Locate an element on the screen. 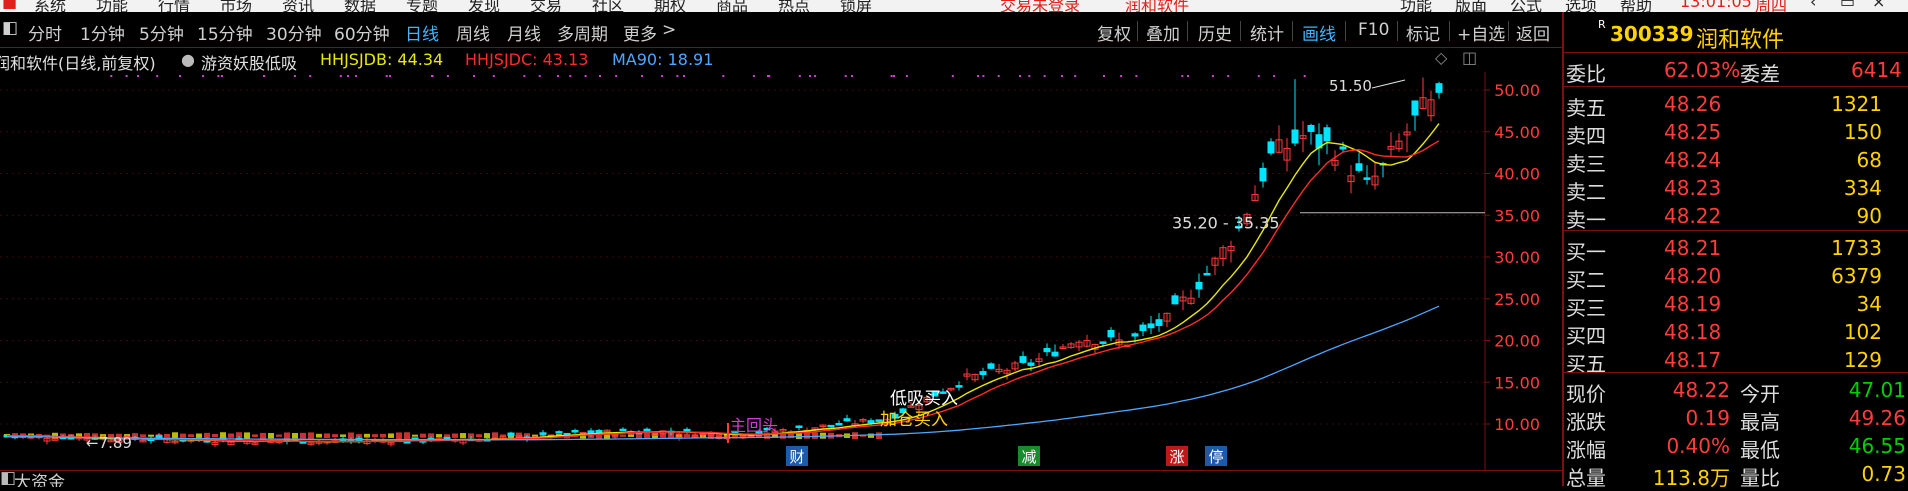 This screenshot has height=491, width=1908. bid-row-3: 买三 48.19 34 is located at coordinates (1736, 305).